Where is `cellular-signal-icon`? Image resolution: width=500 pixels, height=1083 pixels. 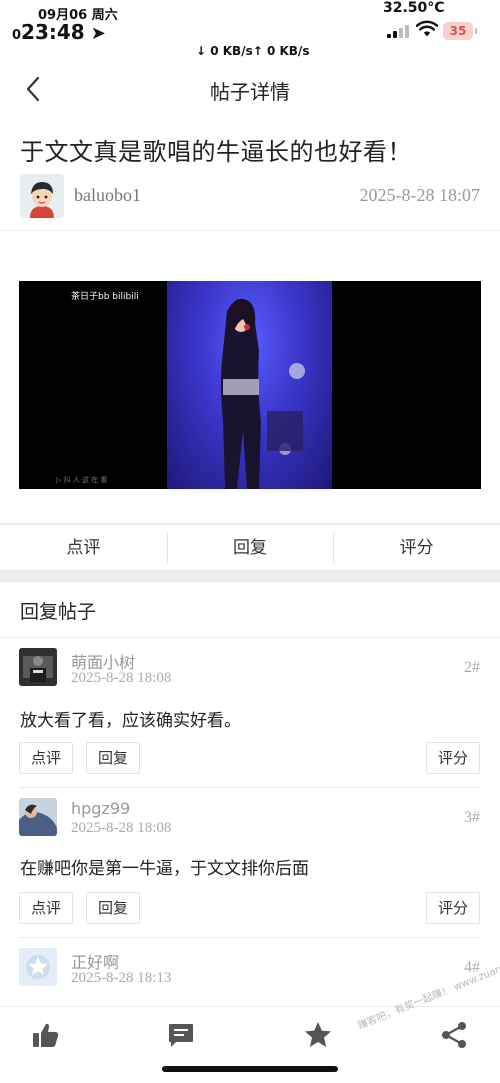
cellular-signal-icon is located at coordinates (398, 31).